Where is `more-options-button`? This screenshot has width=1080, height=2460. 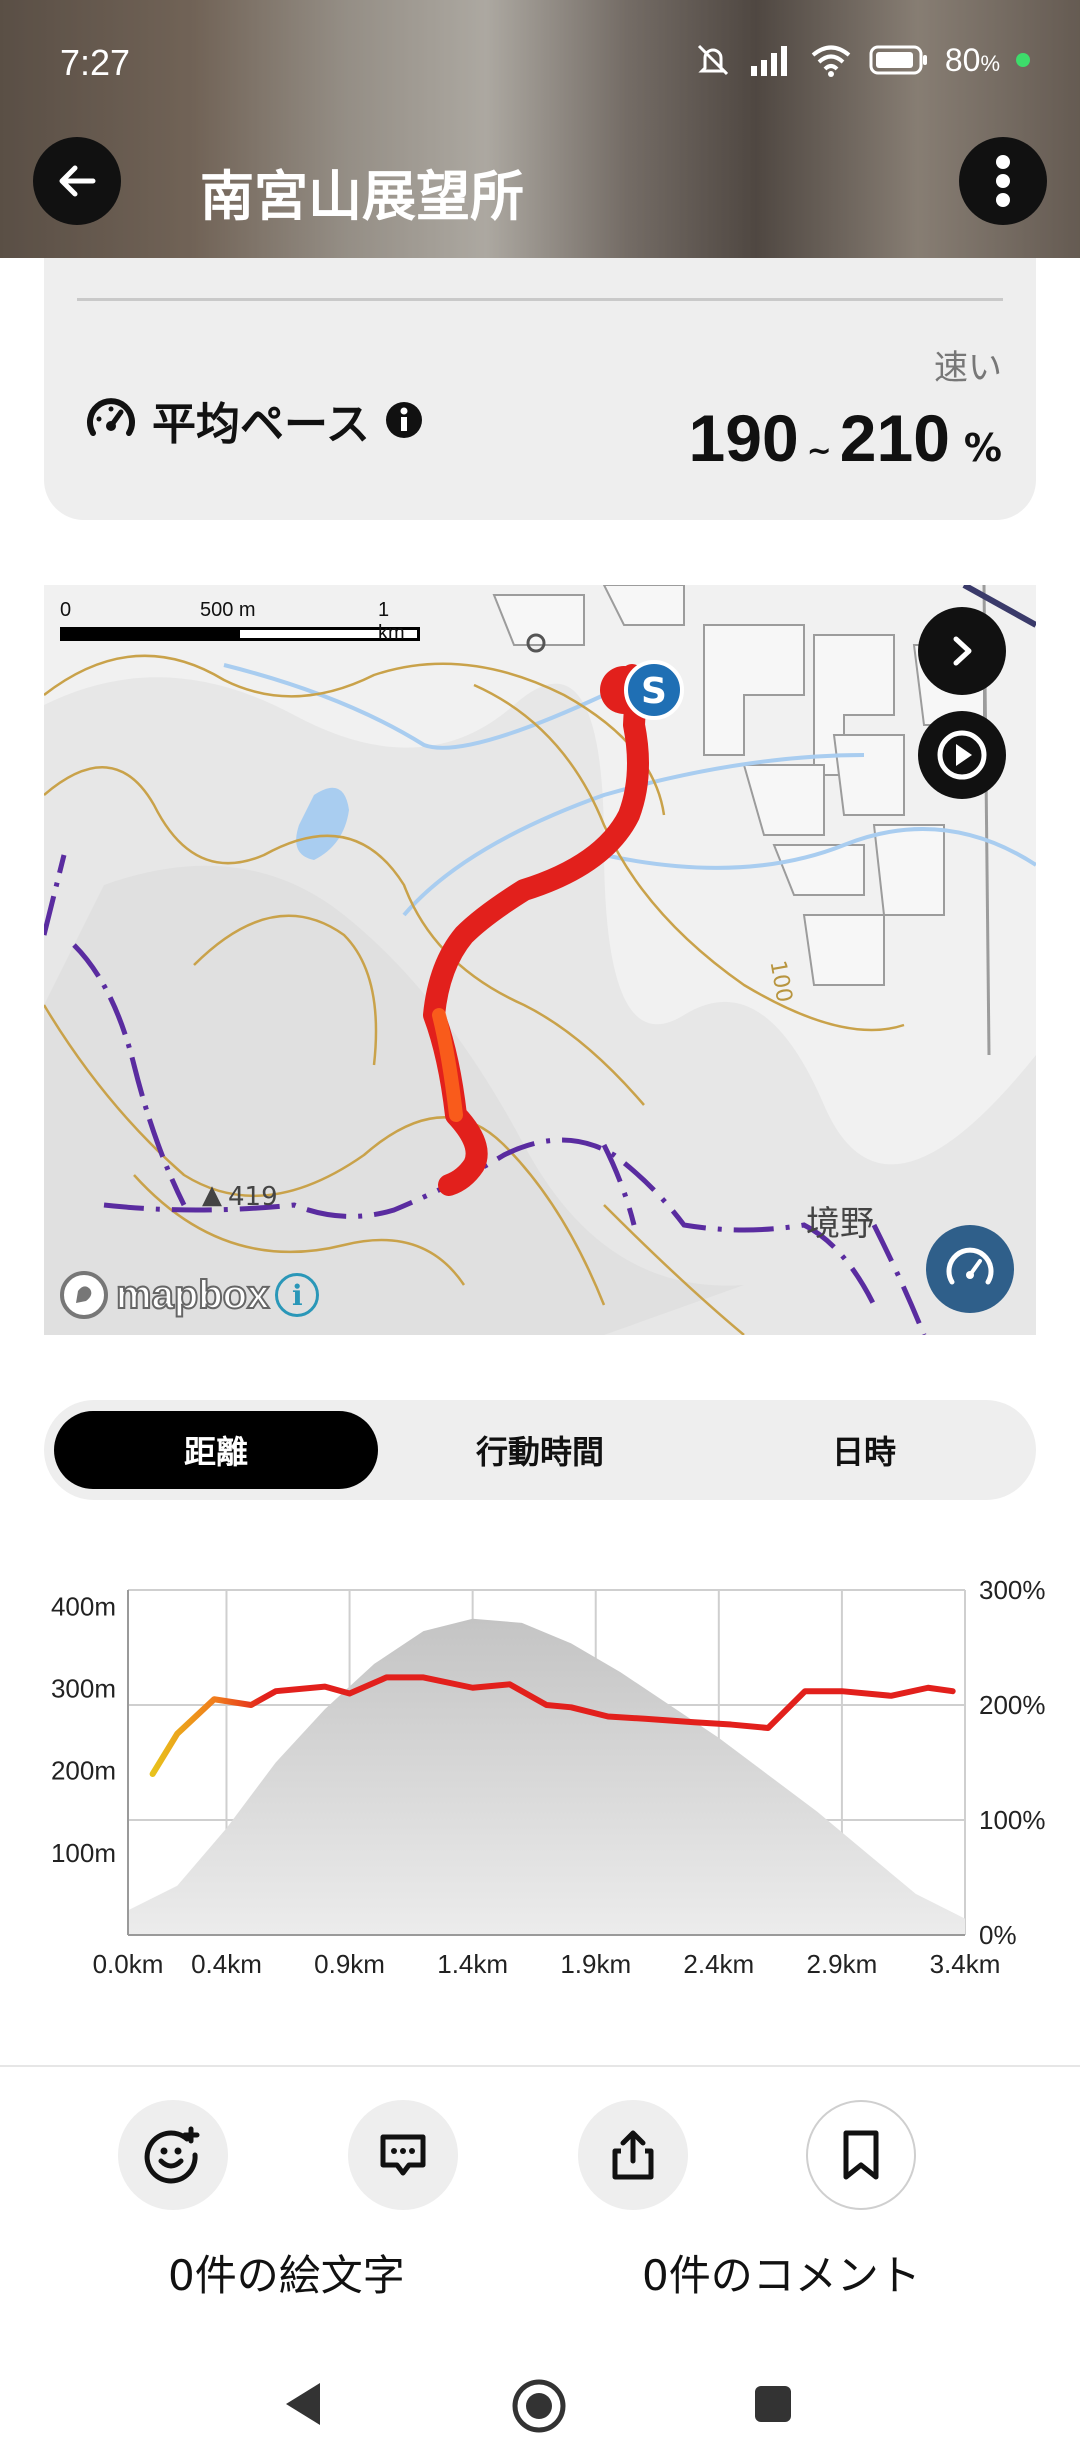 more-options-button is located at coordinates (1003, 181).